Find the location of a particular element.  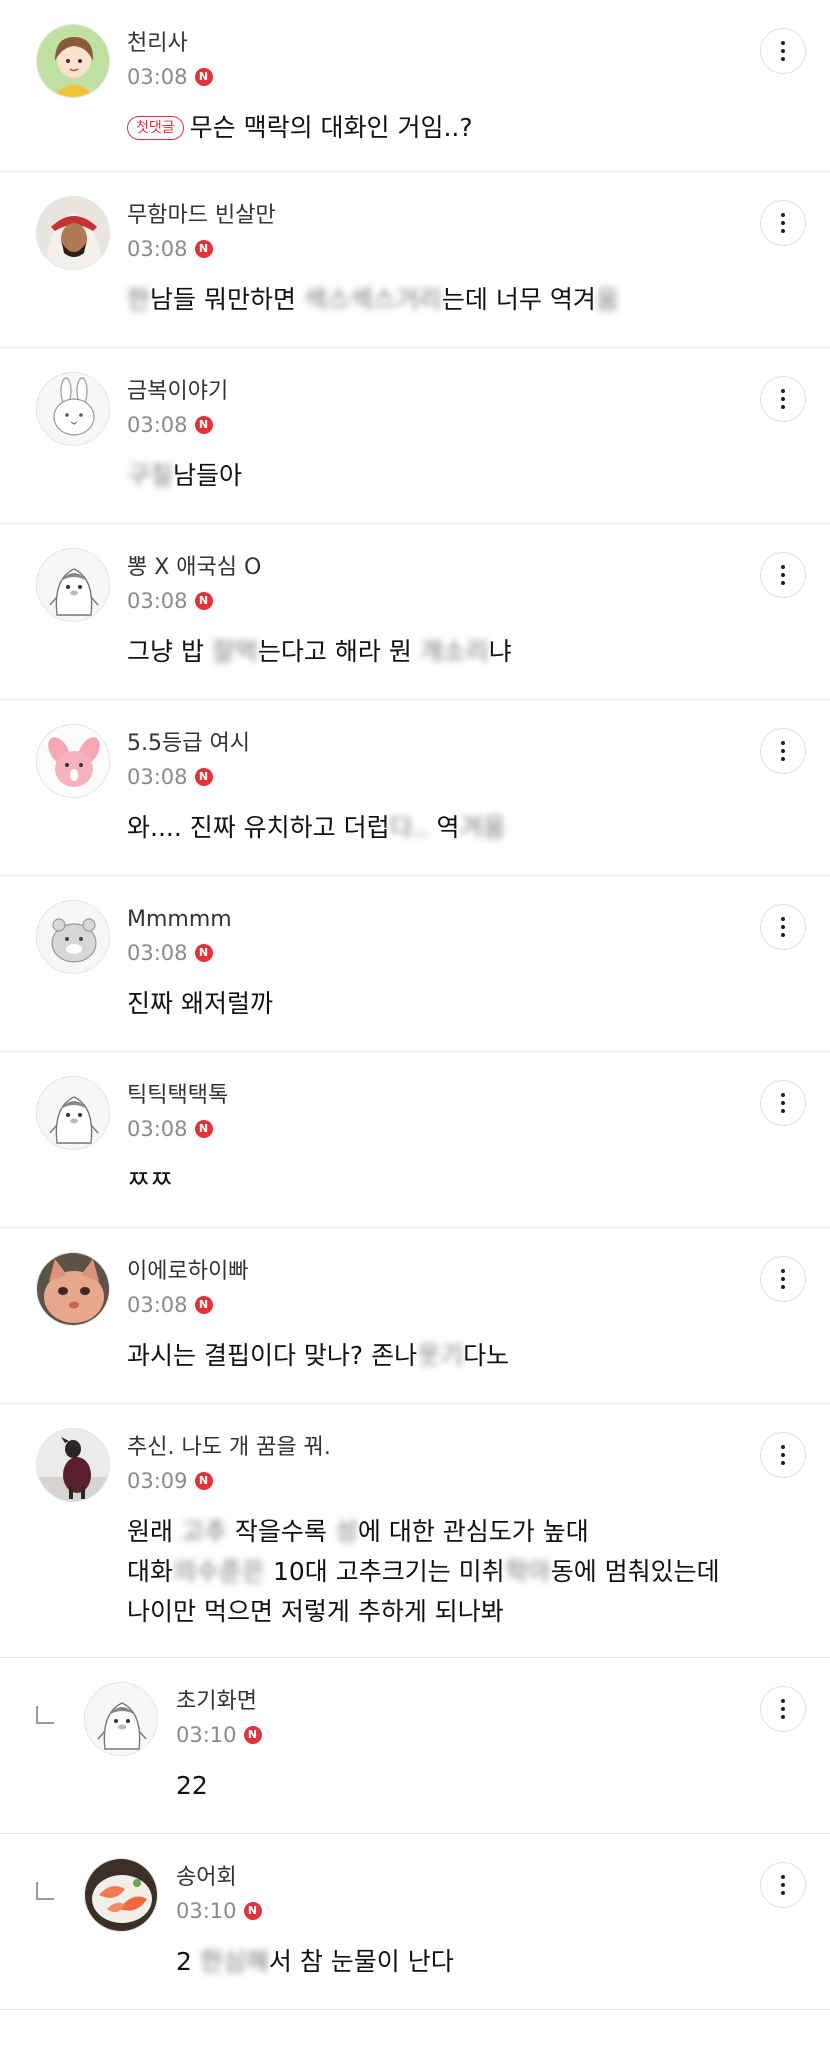

comment-text: 구질남들아 is located at coordinates (423, 476).